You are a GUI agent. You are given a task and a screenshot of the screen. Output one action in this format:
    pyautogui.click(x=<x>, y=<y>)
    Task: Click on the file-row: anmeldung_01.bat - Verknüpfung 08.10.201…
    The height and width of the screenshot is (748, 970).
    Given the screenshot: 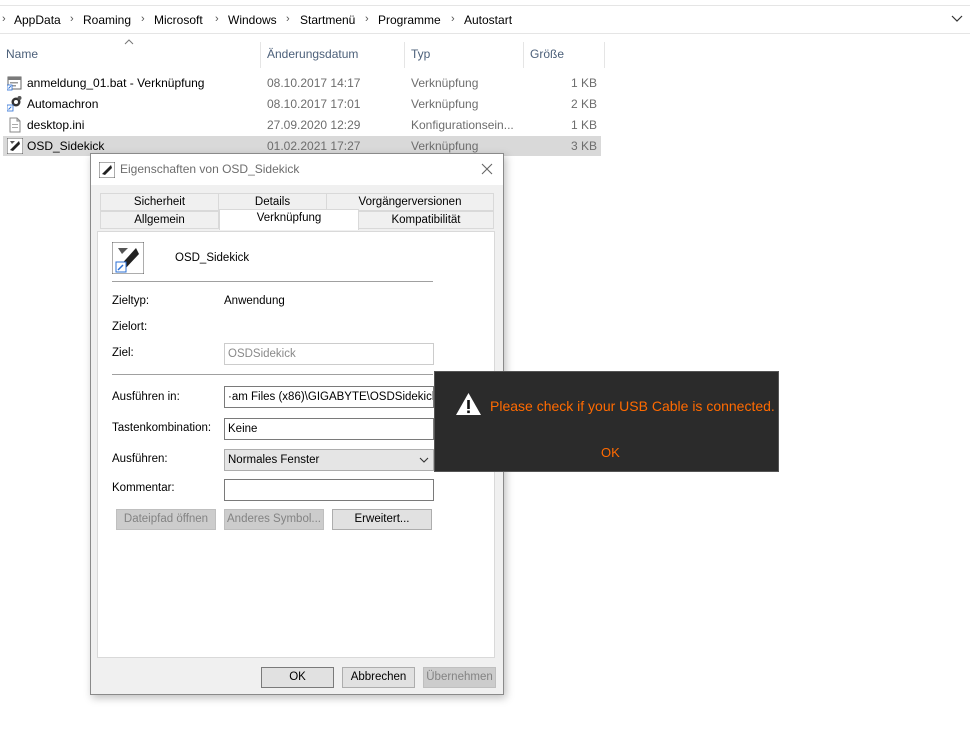 What is the action you would take?
    pyautogui.click(x=302, y=83)
    